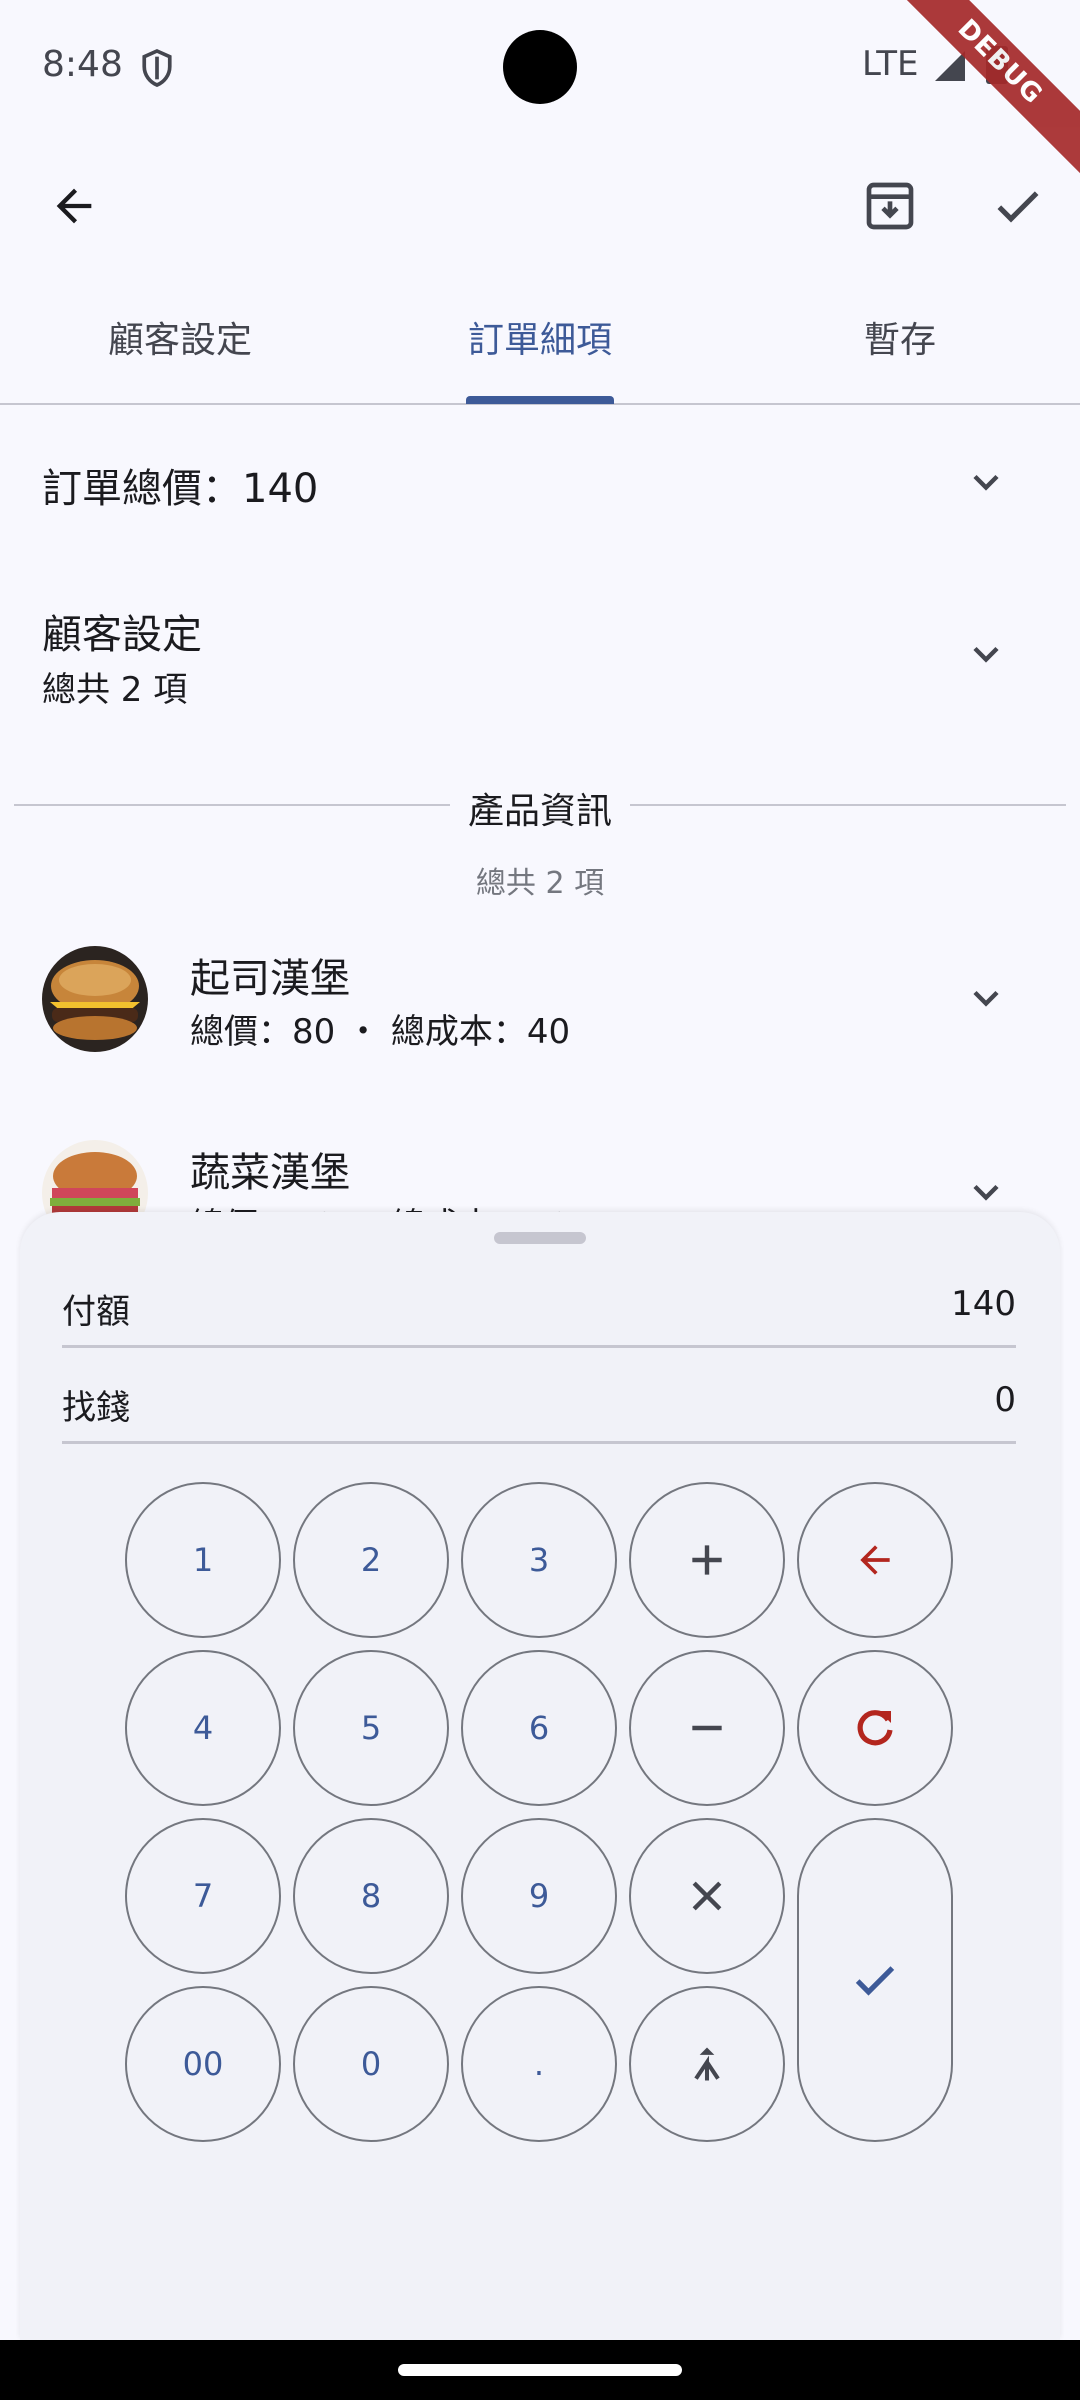 The image size is (1080, 2400). What do you see at coordinates (900, 346) in the screenshot?
I see `tab-draft: 暫存` at bounding box center [900, 346].